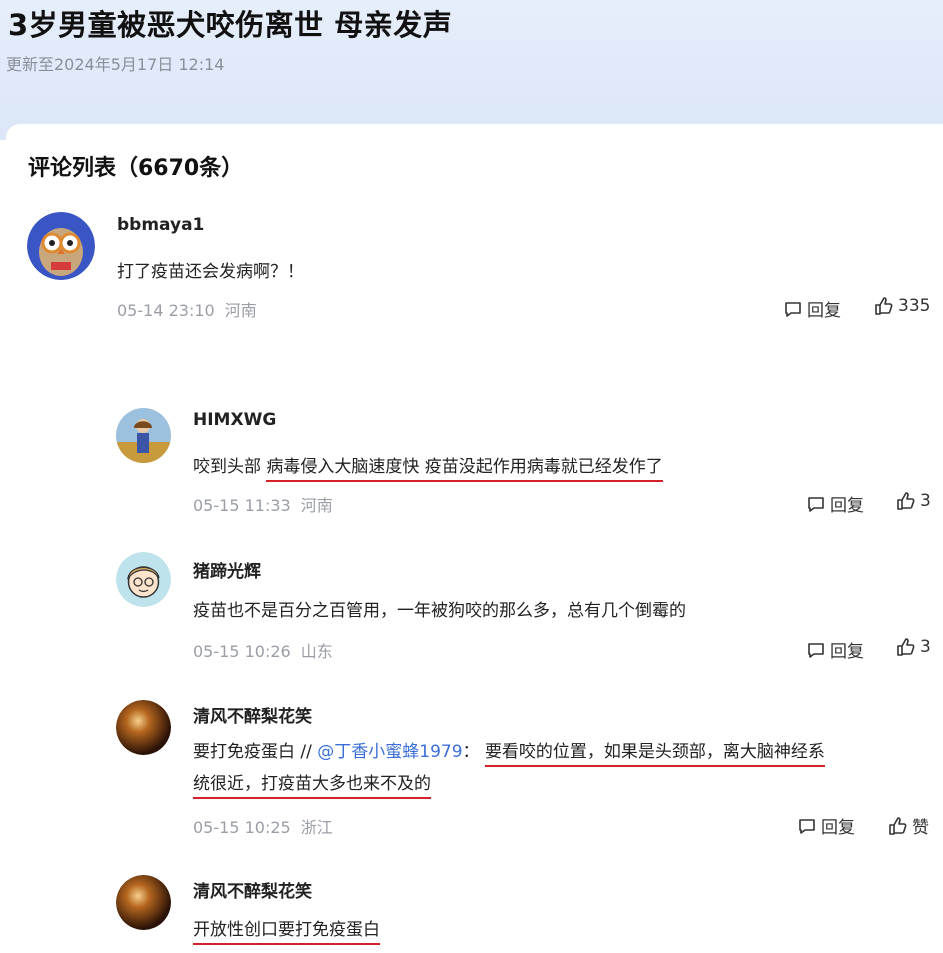 Image resolution: width=943 pixels, height=953 pixels. Describe the element at coordinates (565, 784) in the screenshot. I see `comment-line-2: 统很近，打疫苗大多也来不及的` at that location.